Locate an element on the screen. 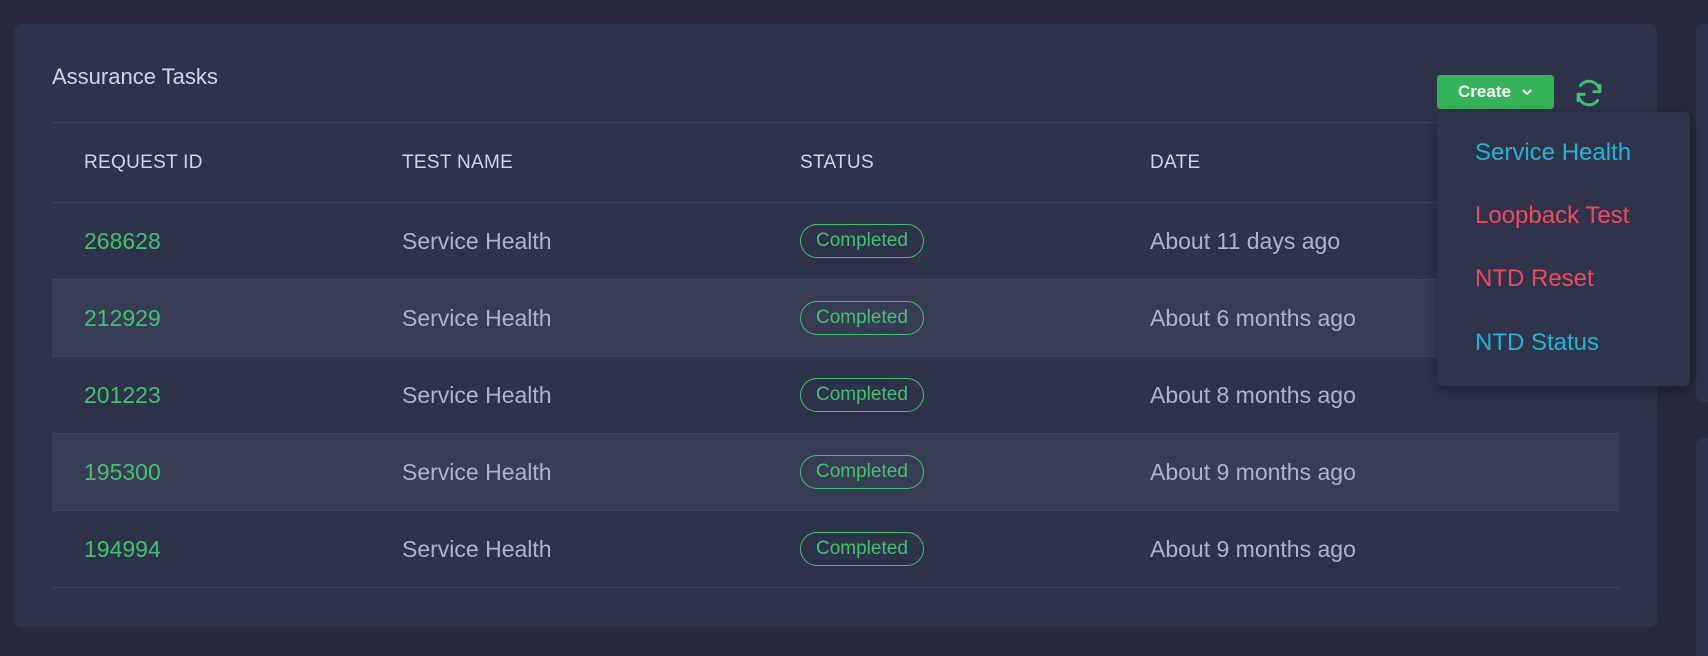  column-header-test-name: TEST NAME is located at coordinates (457, 162).